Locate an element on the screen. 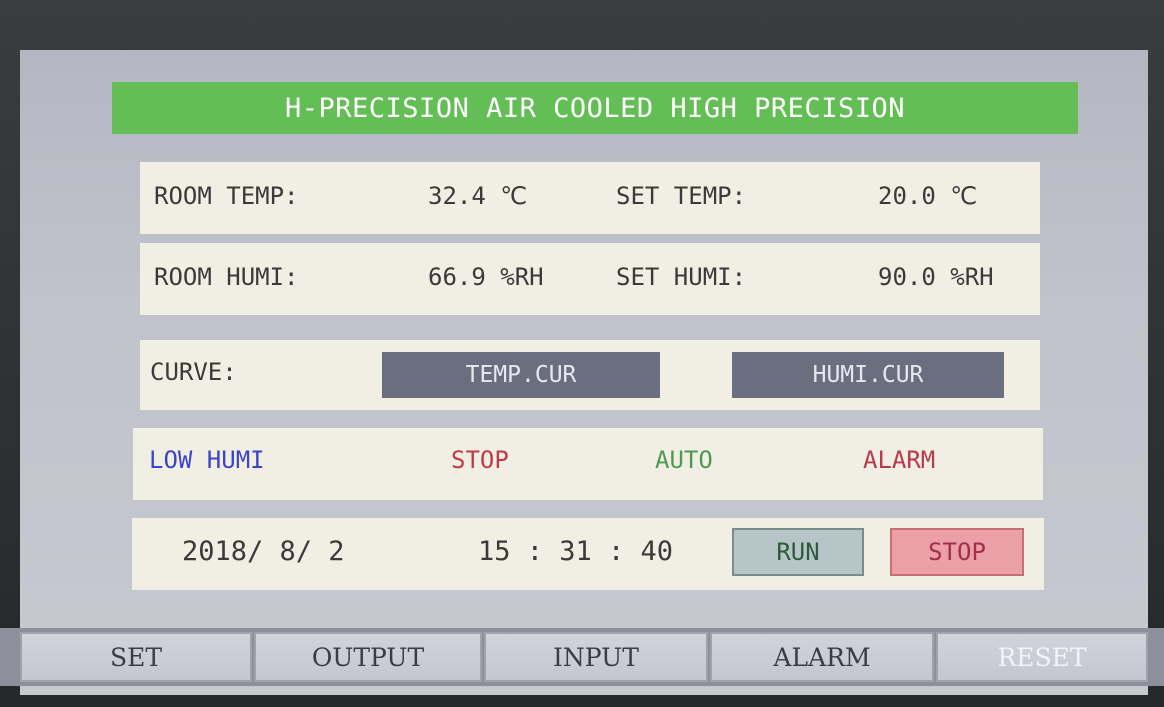 The height and width of the screenshot is (707, 1164). run-button-label: RUN is located at coordinates (798, 552).